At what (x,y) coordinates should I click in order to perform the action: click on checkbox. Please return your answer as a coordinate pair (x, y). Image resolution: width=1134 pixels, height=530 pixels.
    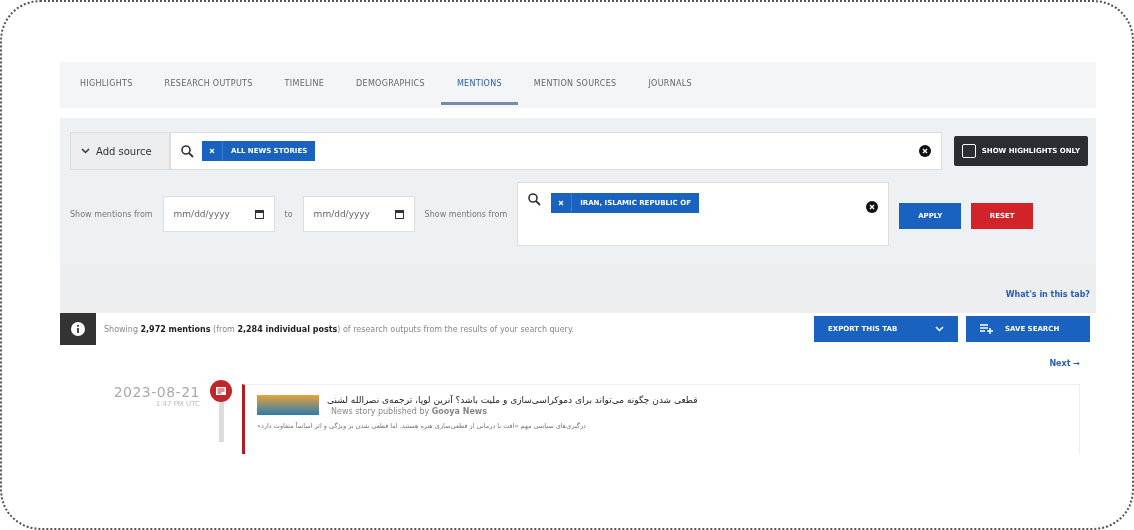
    Looking at the image, I should click on (968, 151).